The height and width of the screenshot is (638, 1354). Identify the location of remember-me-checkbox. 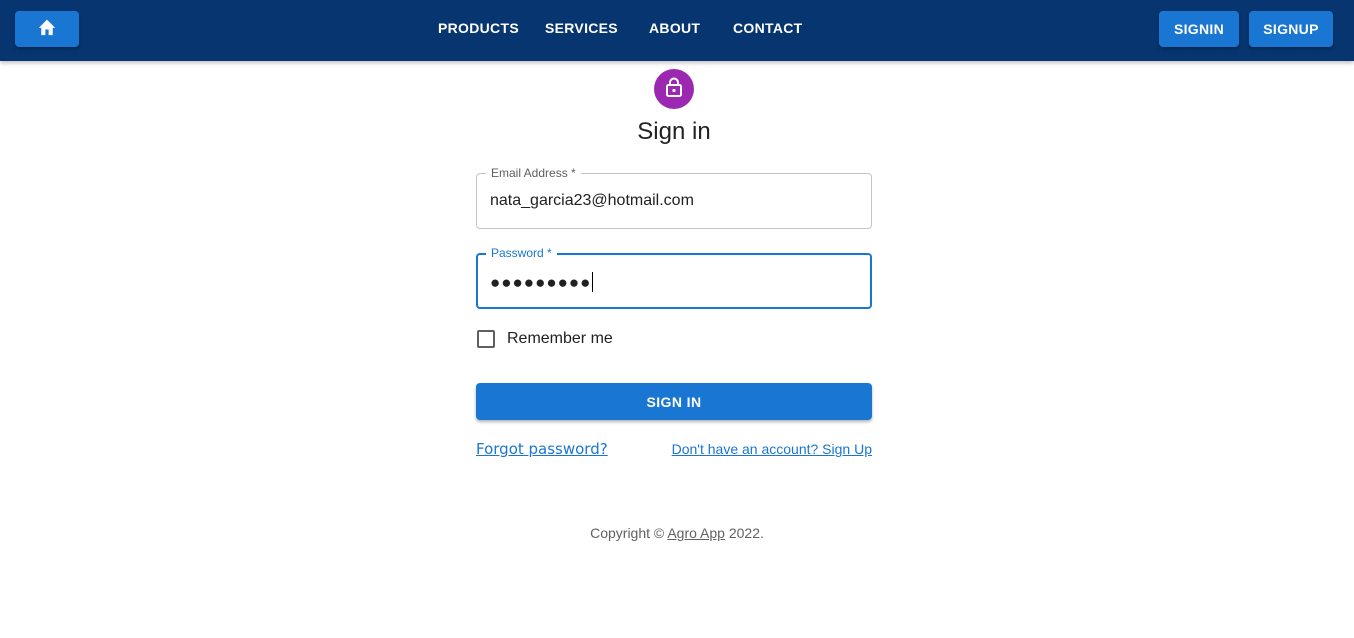
(486, 339).